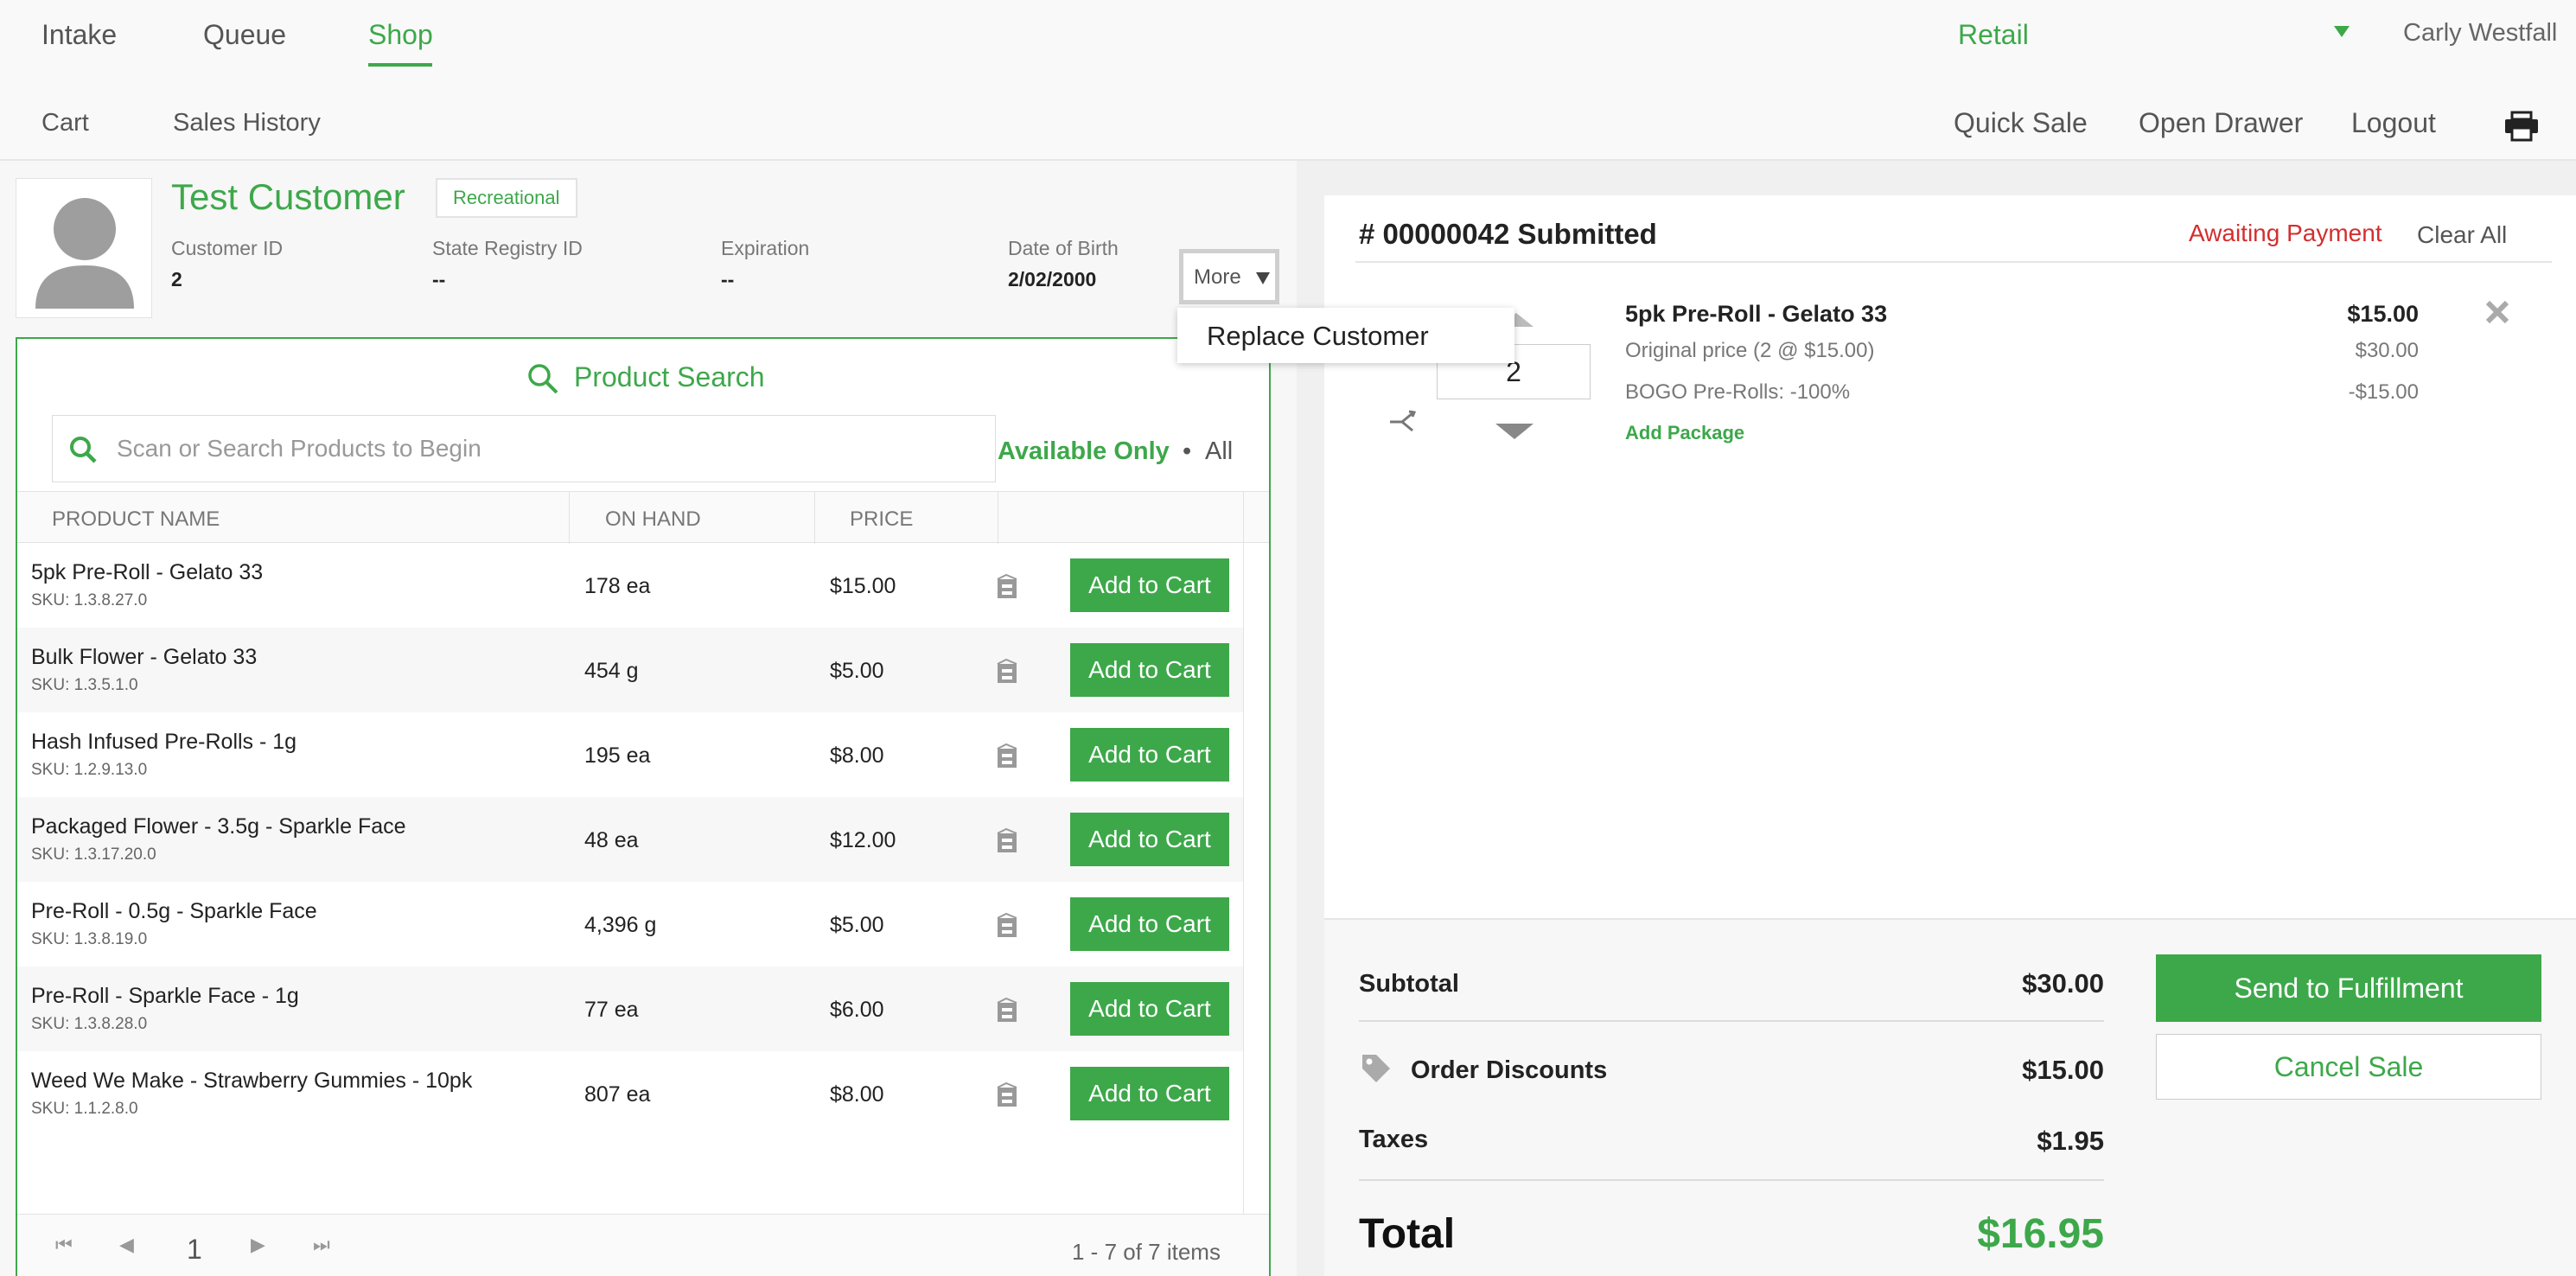  I want to click on tab-queue: Queue, so click(244, 35).